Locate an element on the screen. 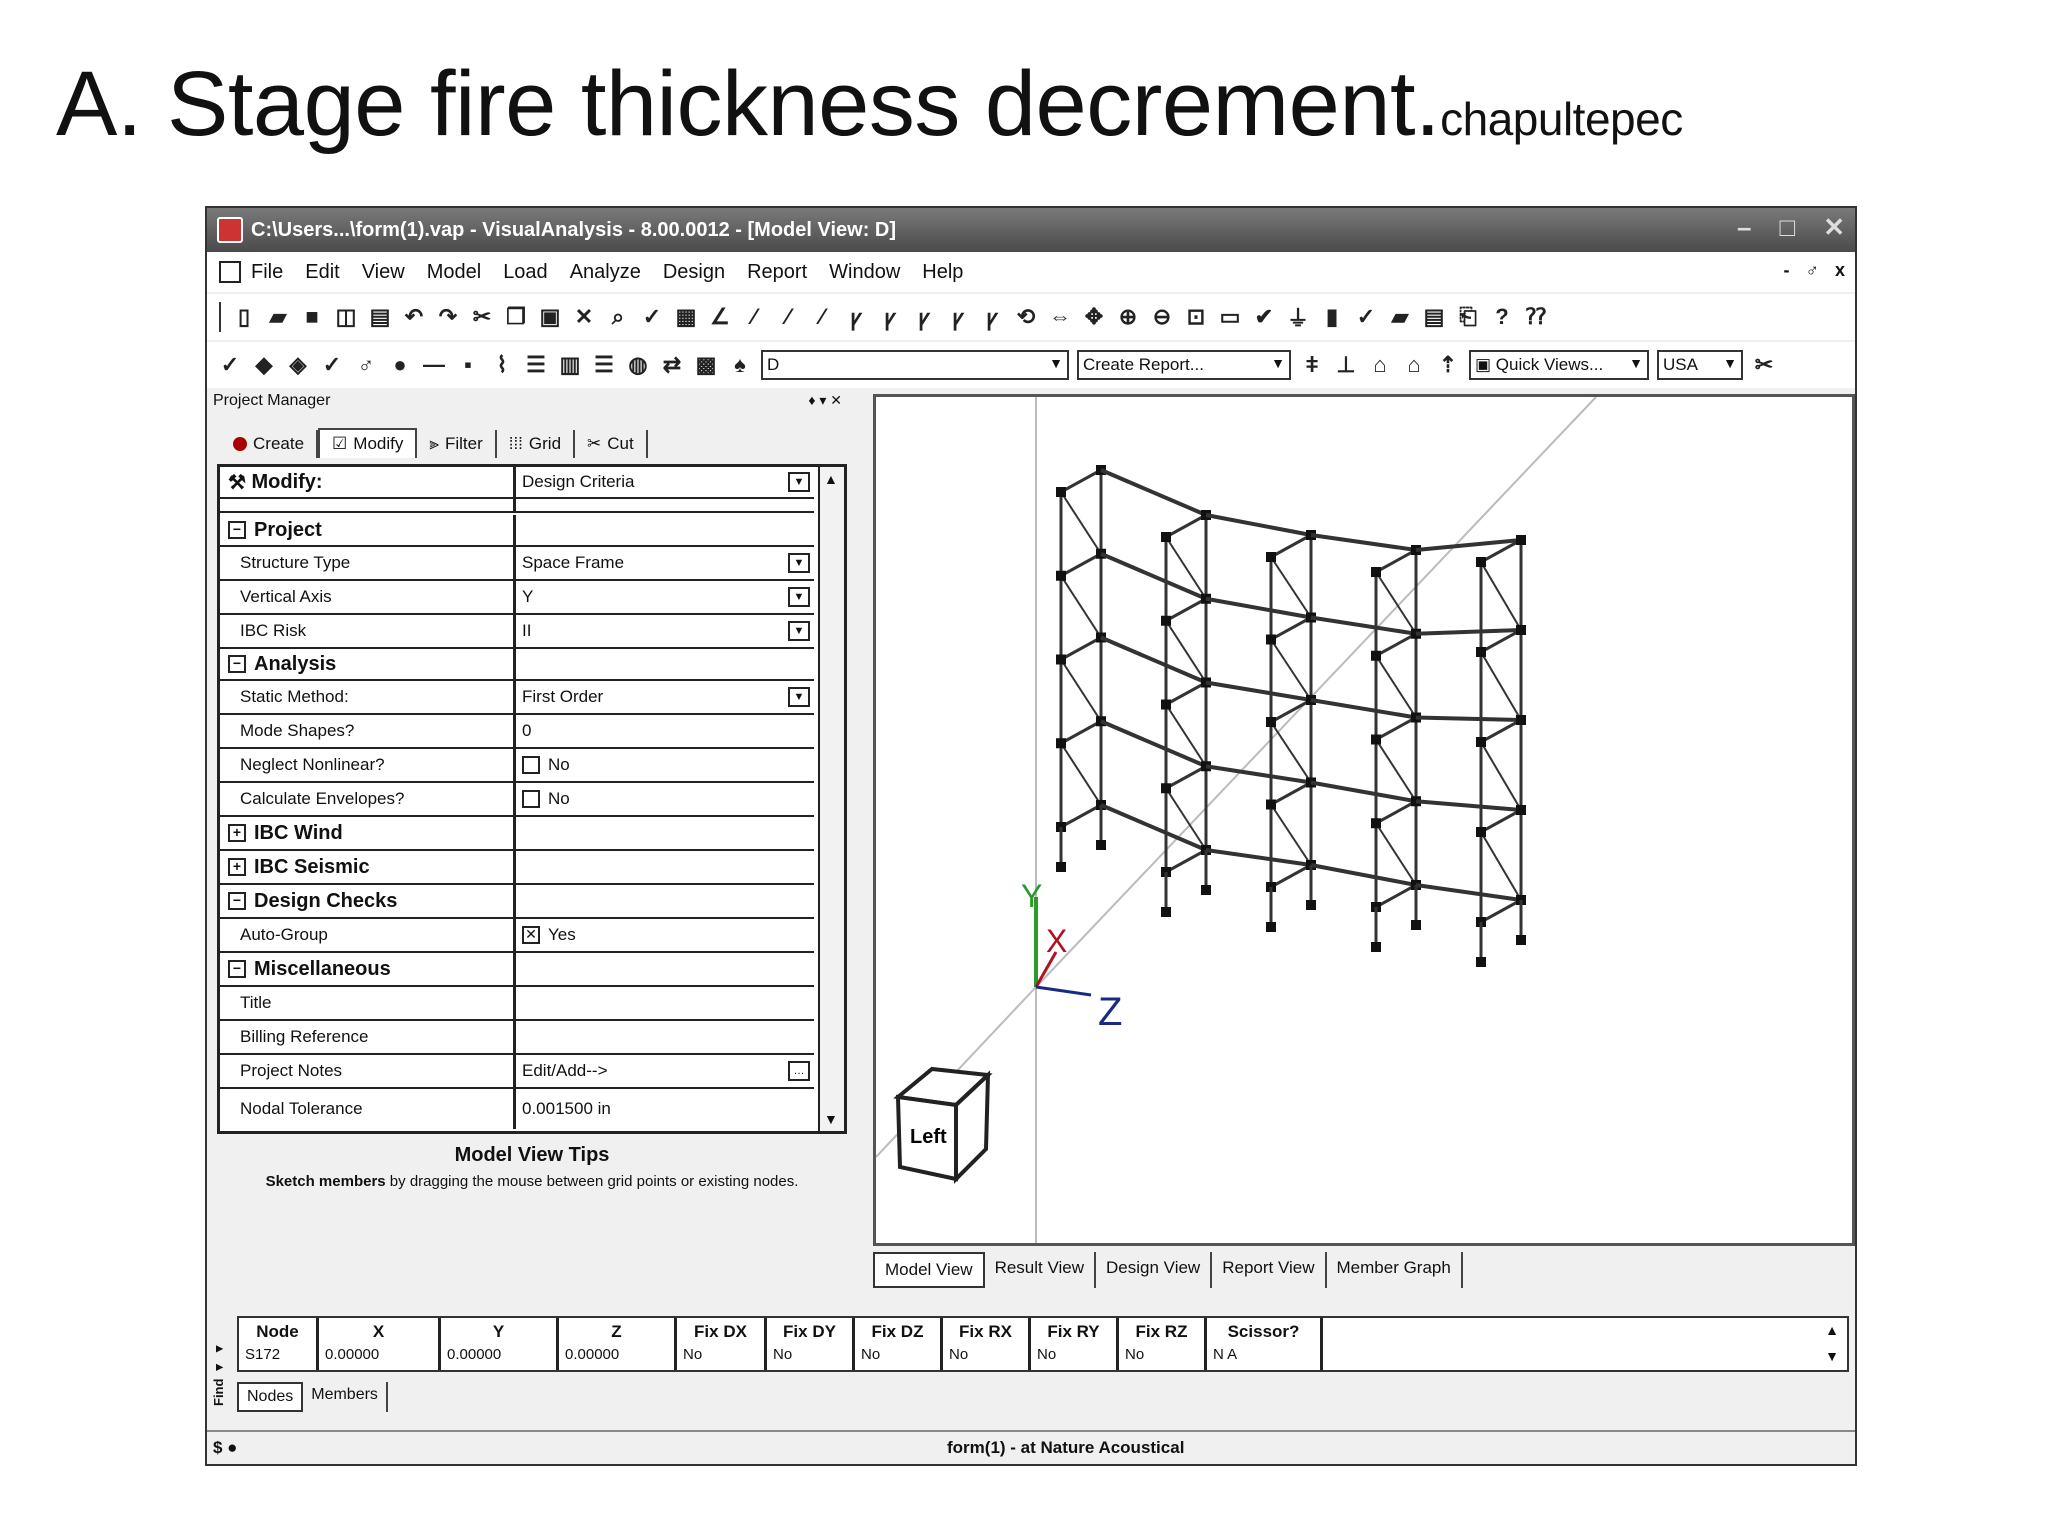 The height and width of the screenshot is (1536, 2048). category-ibc-wind: + IBC Wind is located at coordinates (517, 834).